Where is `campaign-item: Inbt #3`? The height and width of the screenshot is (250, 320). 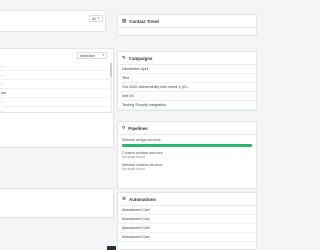 campaign-item: Inbt #3 is located at coordinates (187, 96).